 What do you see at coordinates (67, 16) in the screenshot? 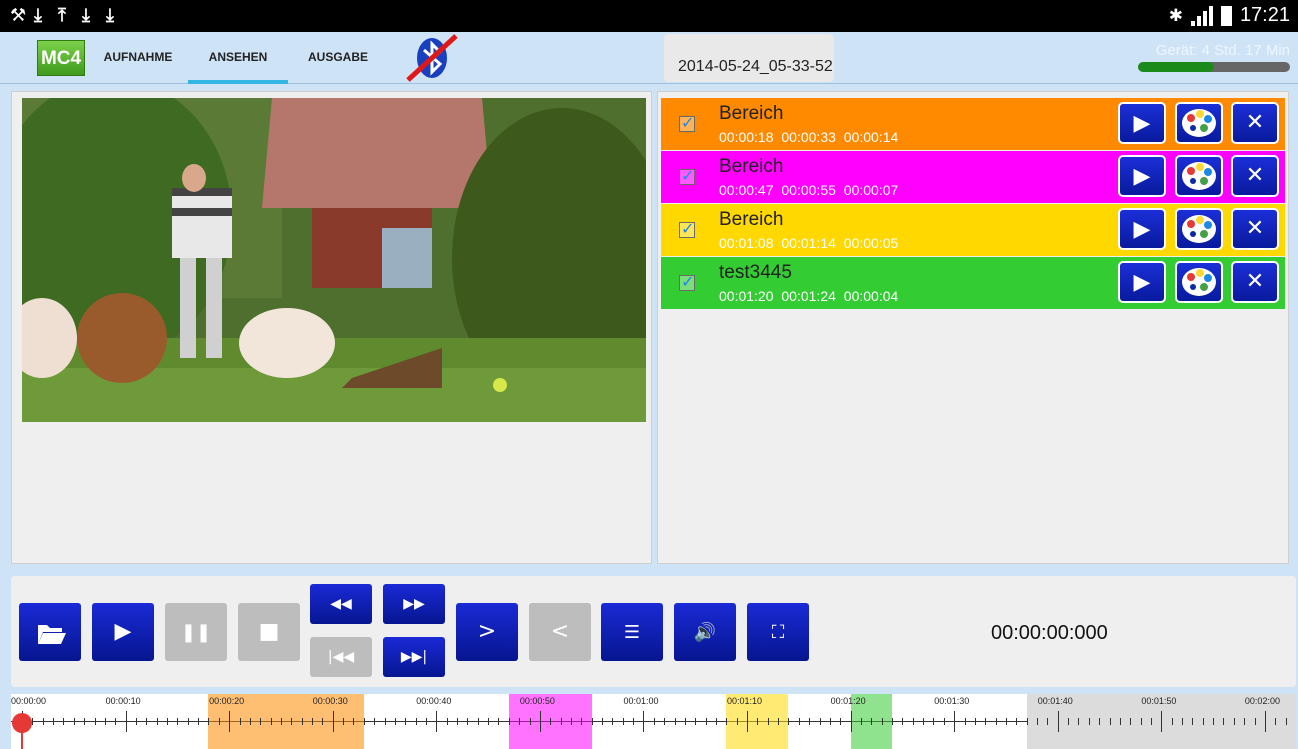
I see `notification-icons: ⚒ ⤓ ⤒ ⤓ ⤓` at bounding box center [67, 16].